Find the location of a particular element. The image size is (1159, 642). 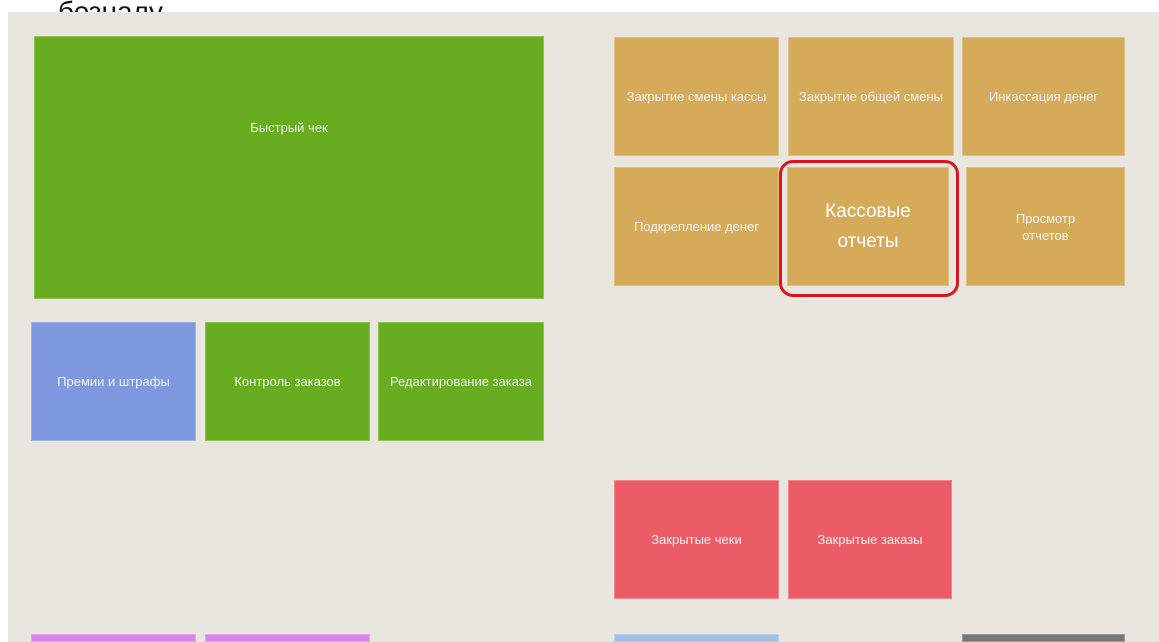

close-register-shift-label: Закрытие смены кассы is located at coordinates (696, 96).